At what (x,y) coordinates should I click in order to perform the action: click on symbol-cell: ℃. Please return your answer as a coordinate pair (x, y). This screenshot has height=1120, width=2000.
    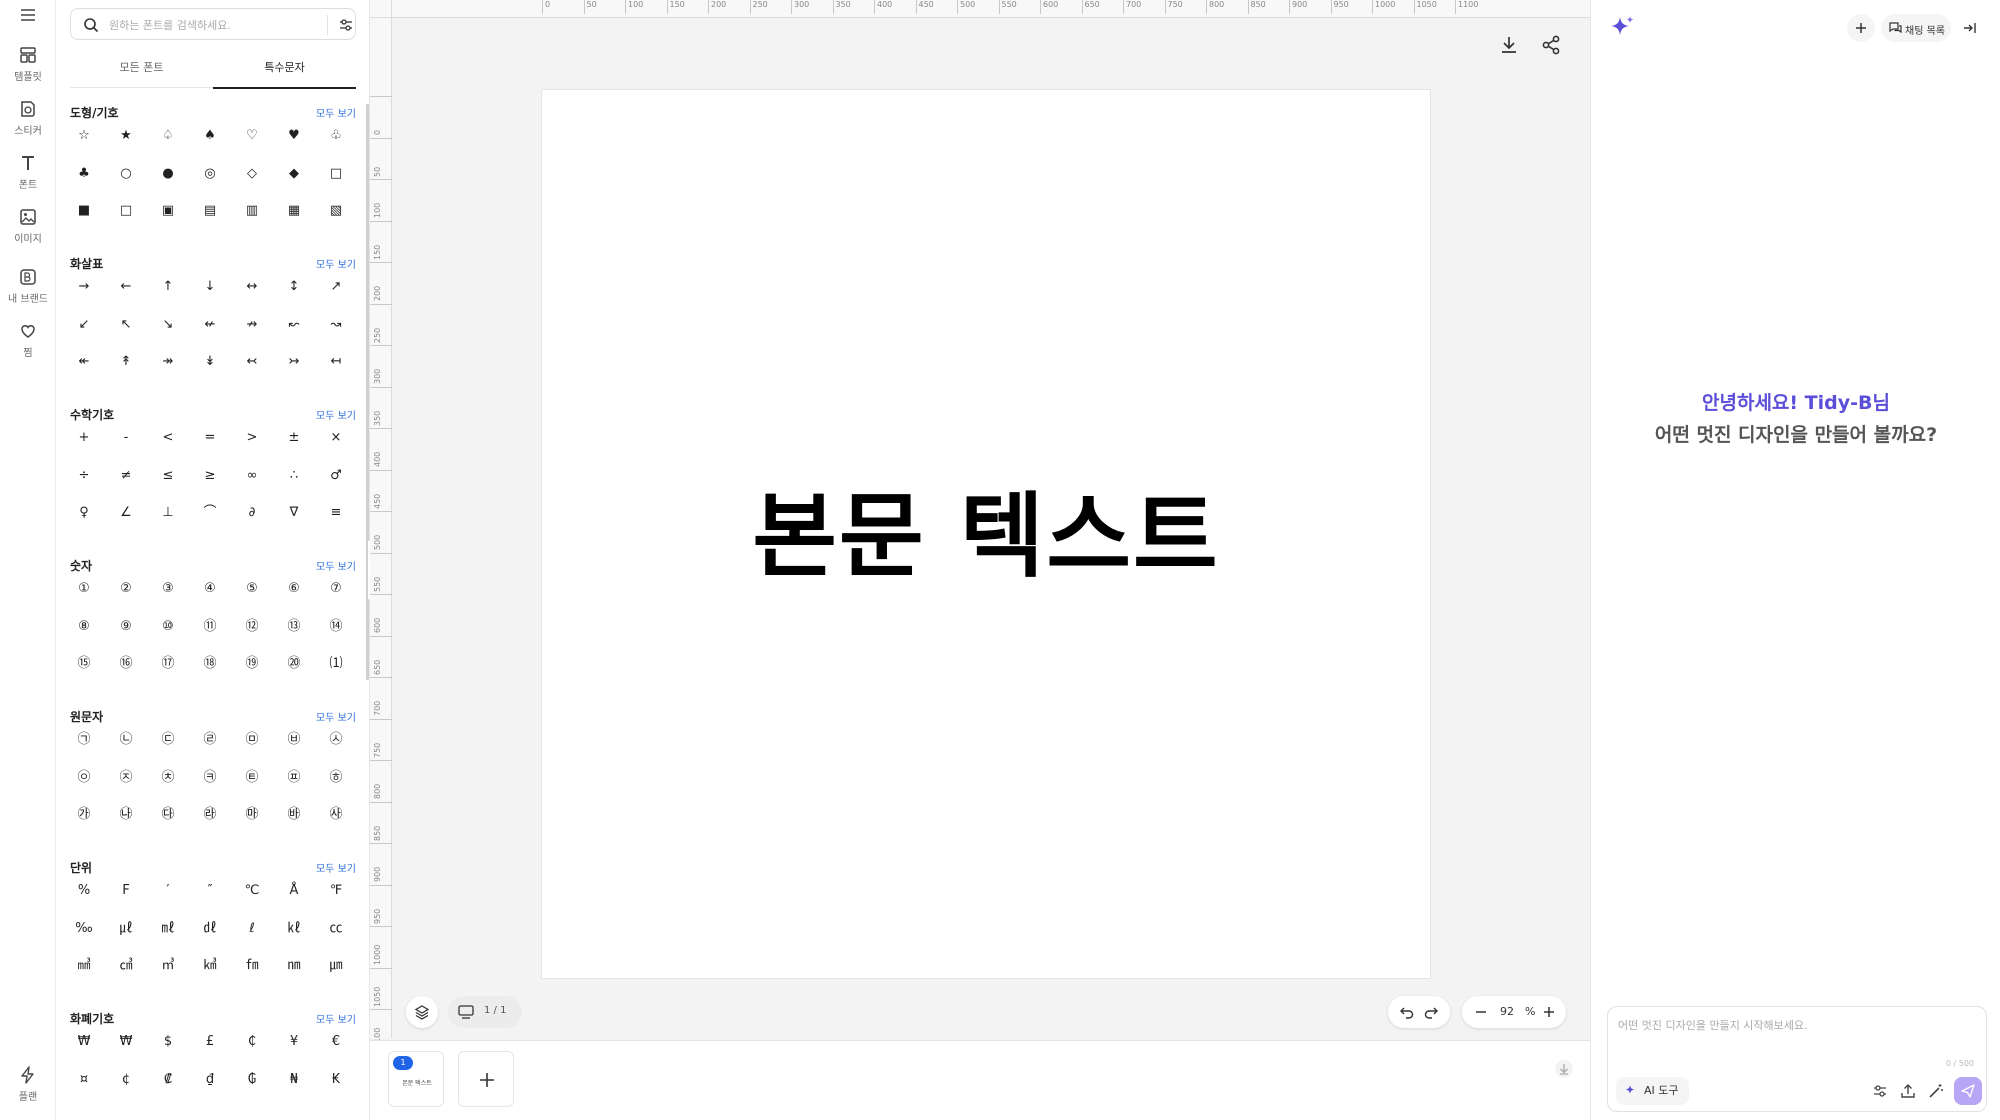
    Looking at the image, I should click on (252, 891).